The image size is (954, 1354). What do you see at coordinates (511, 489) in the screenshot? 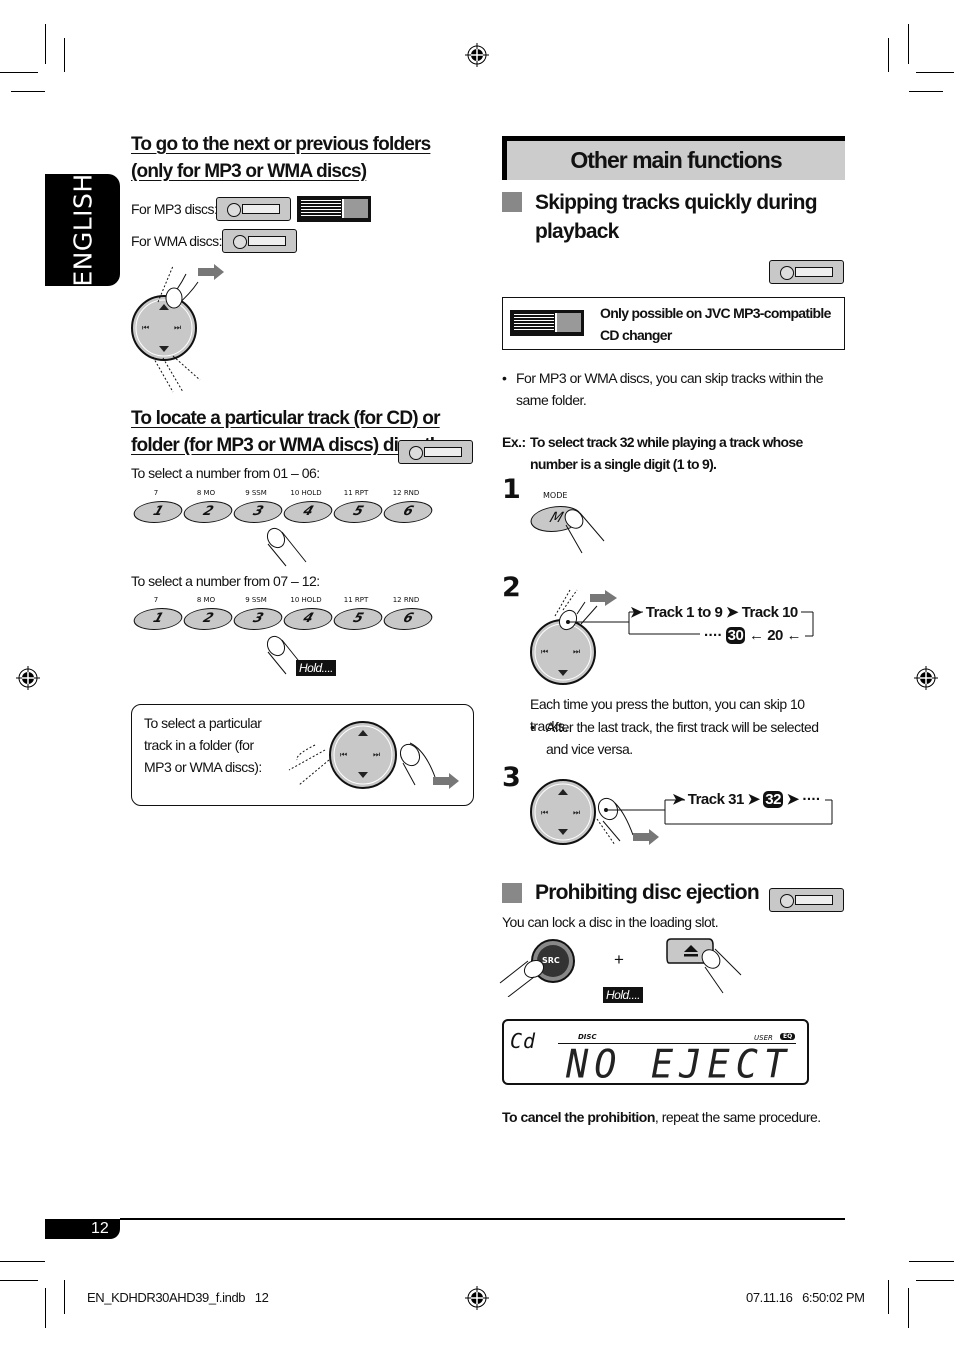
I see `step-number-1: 1` at bounding box center [511, 489].